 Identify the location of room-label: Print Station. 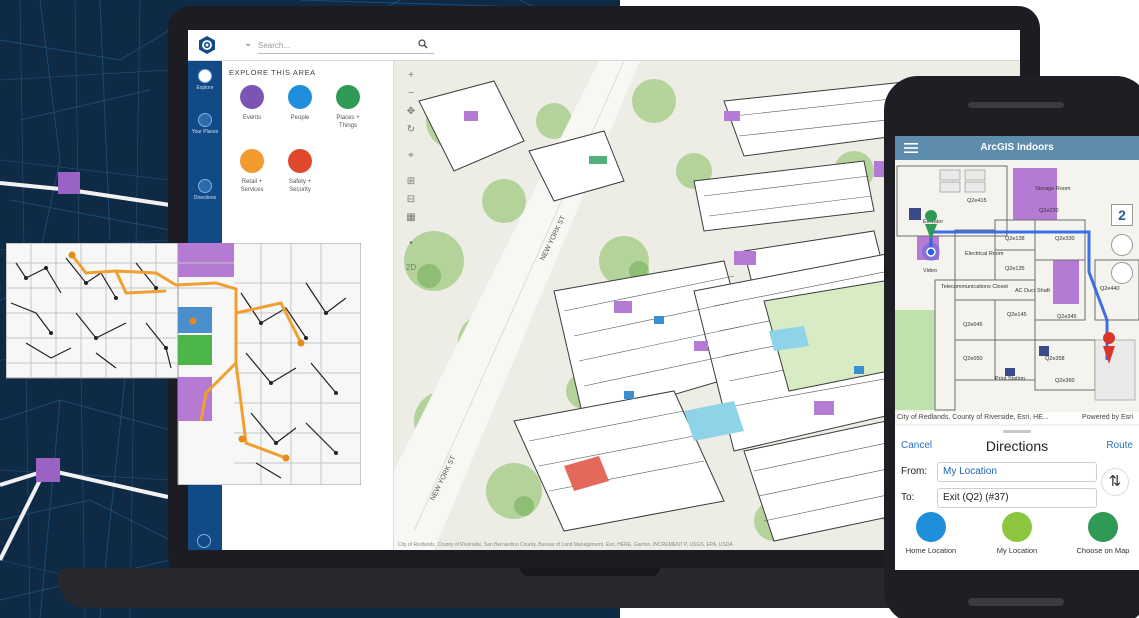
(1010, 379).